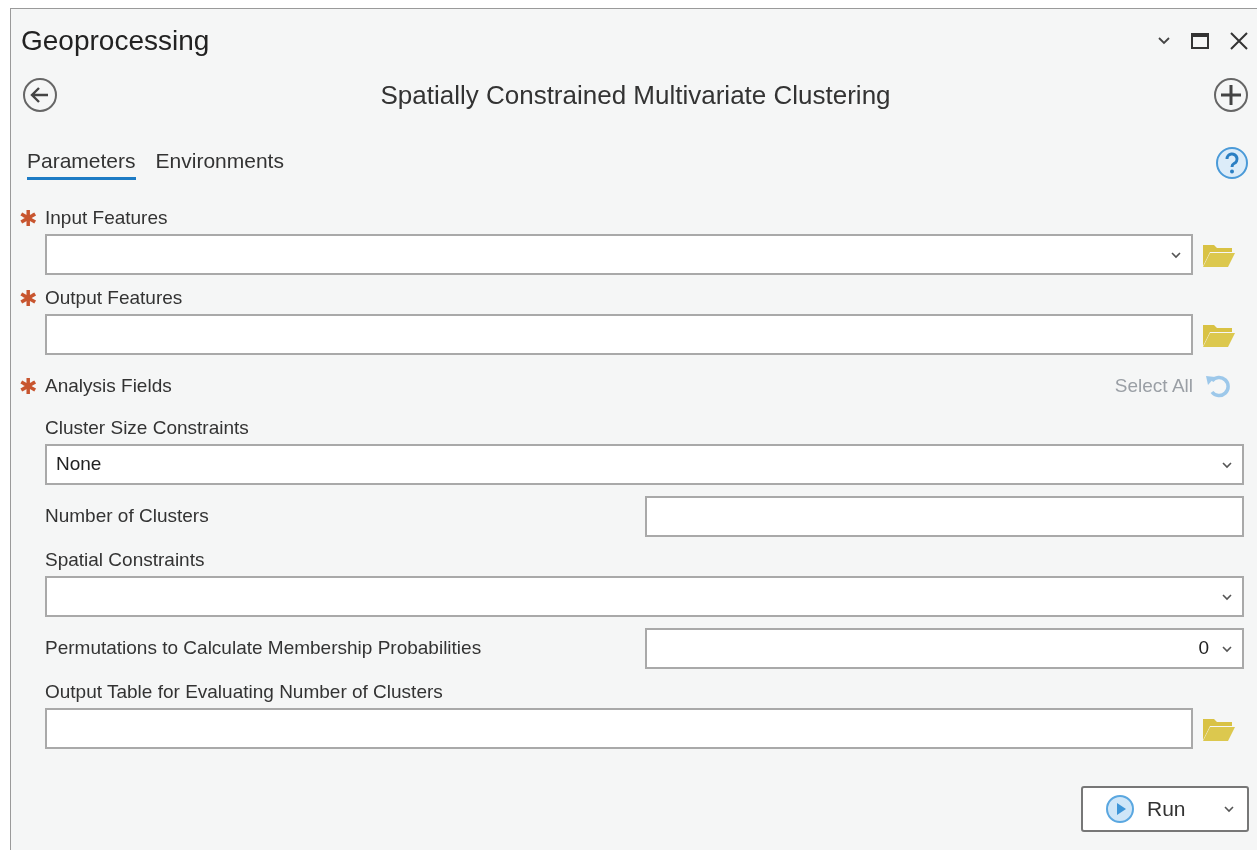  What do you see at coordinates (40, 95) in the screenshot?
I see `back-icon` at bounding box center [40, 95].